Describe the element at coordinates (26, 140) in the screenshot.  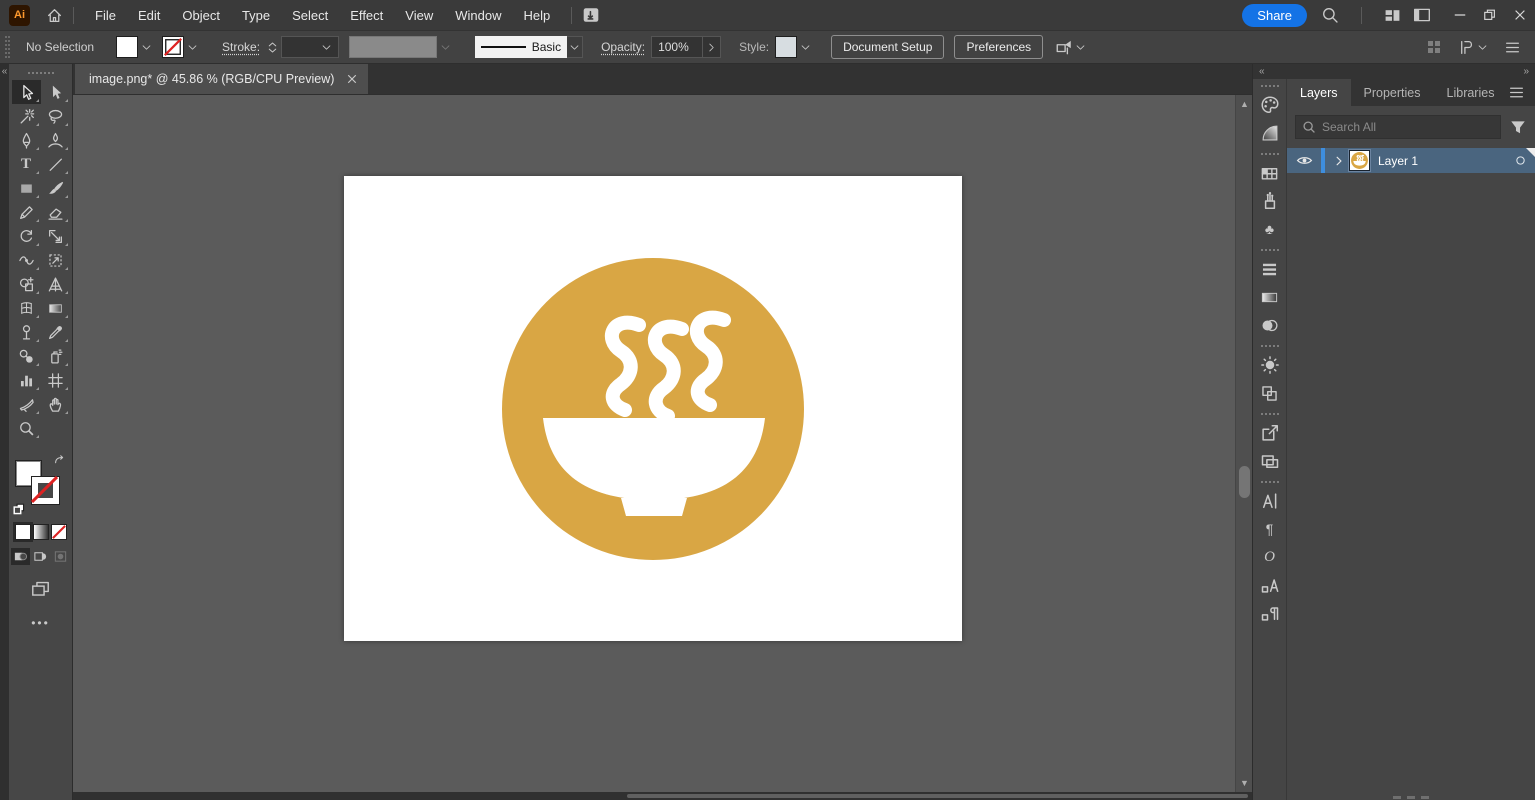
I see `pen-tool` at that location.